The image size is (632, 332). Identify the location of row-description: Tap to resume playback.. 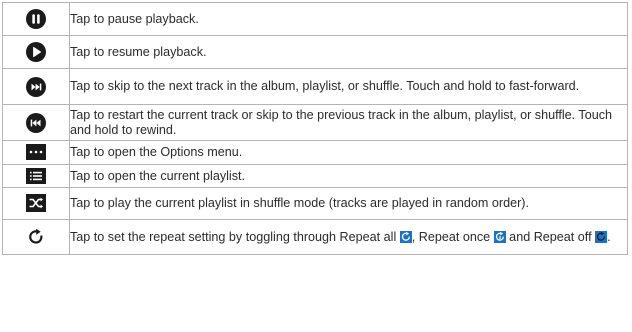
(348, 52).